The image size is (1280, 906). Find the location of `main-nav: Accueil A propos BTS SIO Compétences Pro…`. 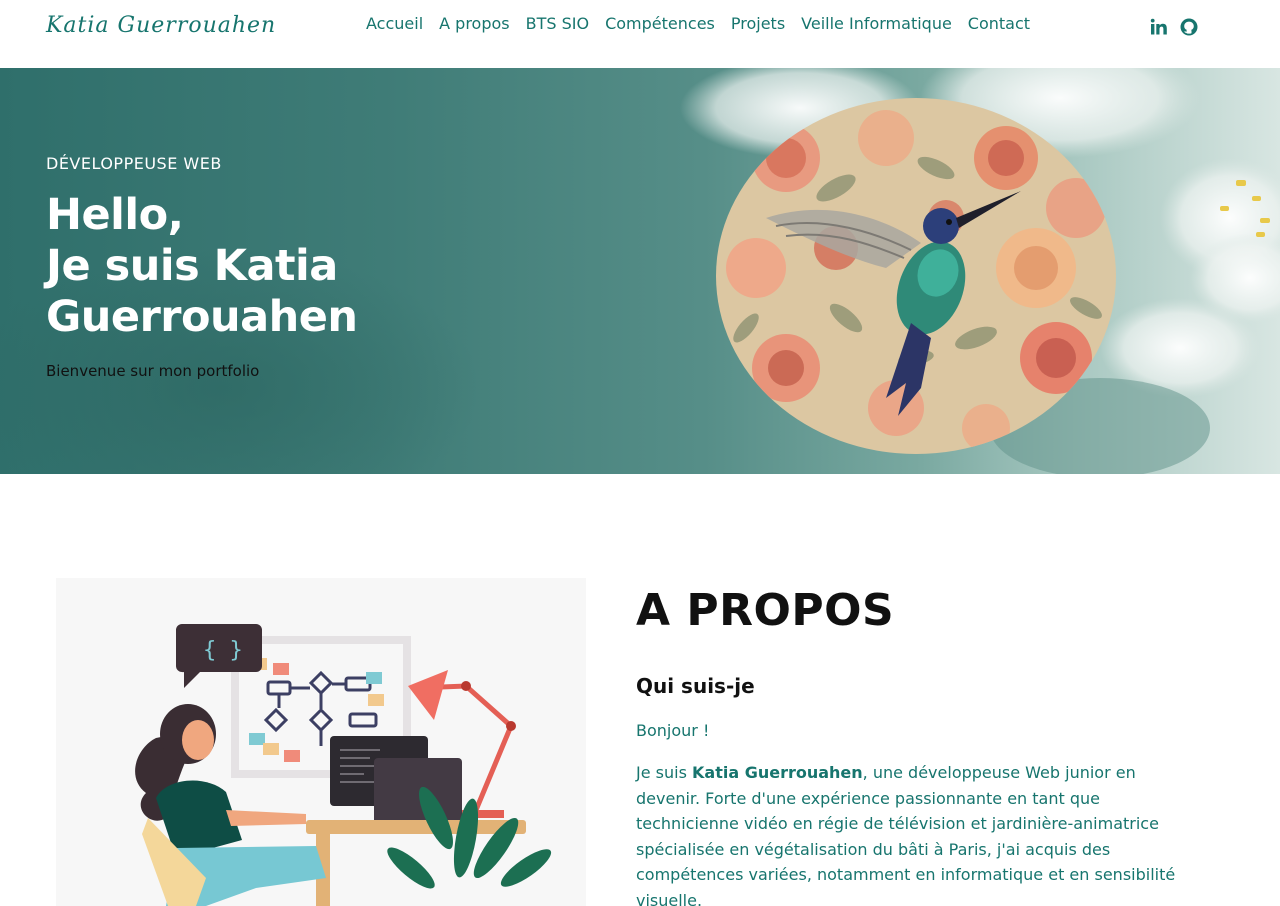

main-nav: Accueil A propos BTS SIO Compétences Pro… is located at coordinates (698, 23).